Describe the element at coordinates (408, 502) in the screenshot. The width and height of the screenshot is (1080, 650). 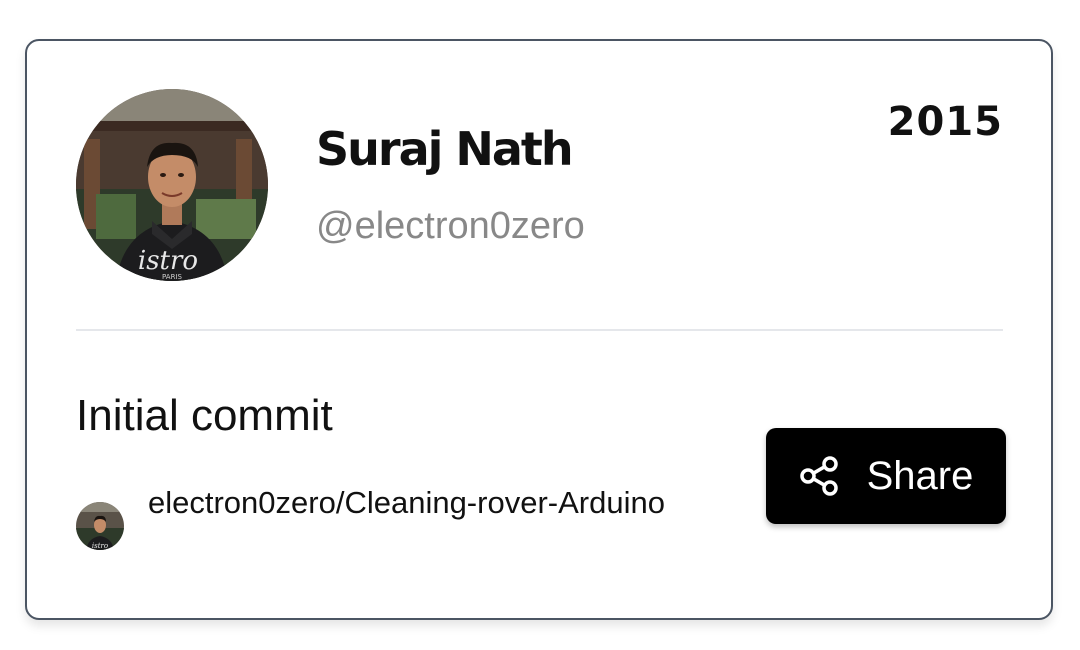
I see `repo-link: electron0zero/Cleaning-rover-Arduino` at that location.